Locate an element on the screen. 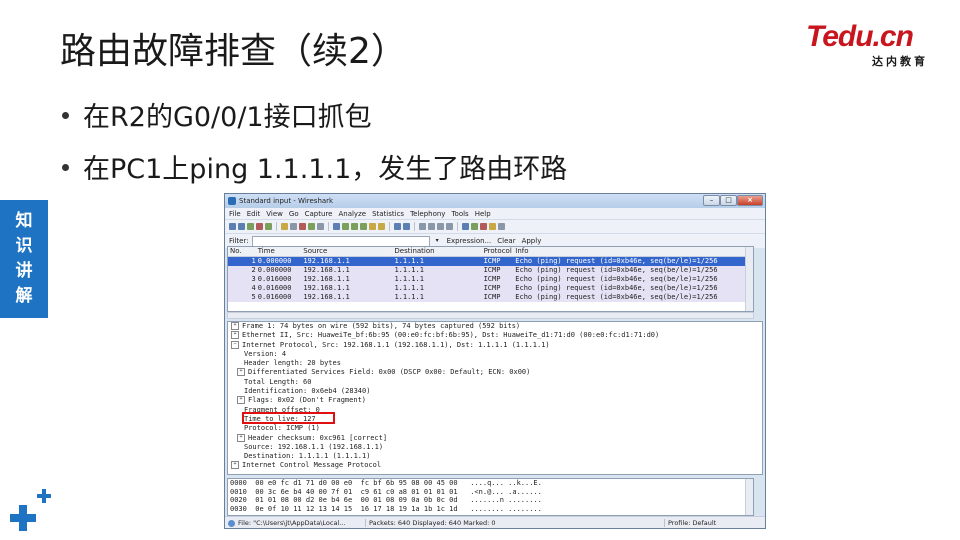 Image resolution: width=960 pixels, height=540 pixels. detail-field: Identification: 0x6eb4 (28340) is located at coordinates (495, 391).